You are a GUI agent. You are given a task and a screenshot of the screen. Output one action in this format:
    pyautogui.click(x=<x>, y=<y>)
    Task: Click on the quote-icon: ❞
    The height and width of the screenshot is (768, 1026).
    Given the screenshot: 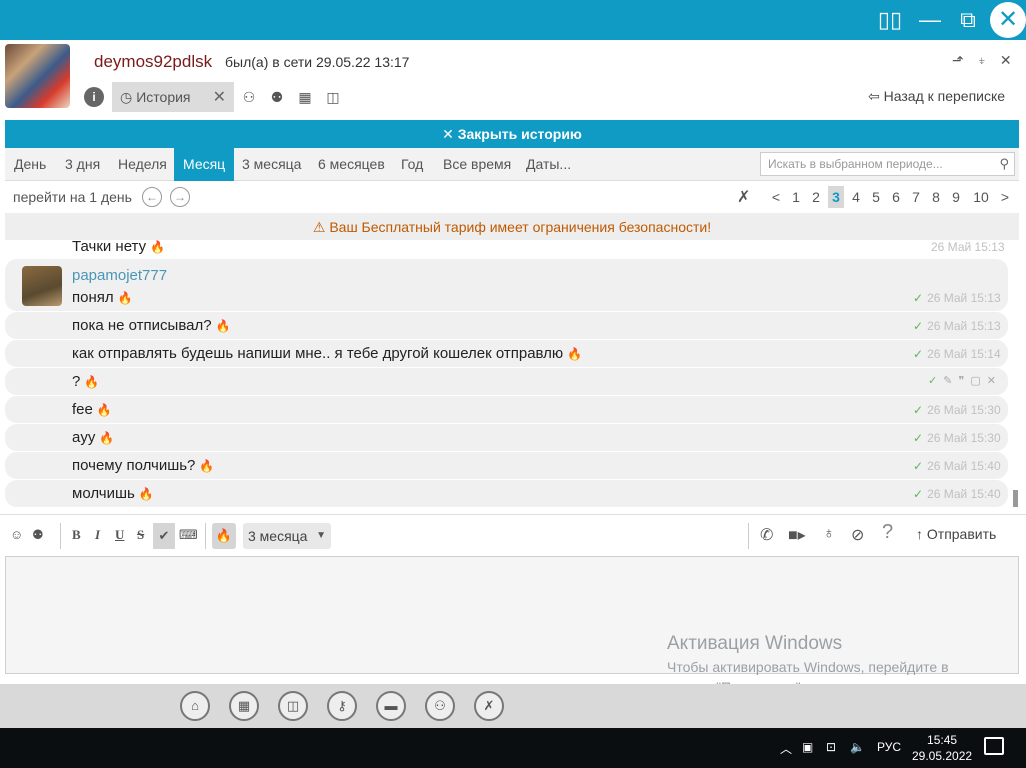 What is the action you would take?
    pyautogui.click(x=964, y=381)
    